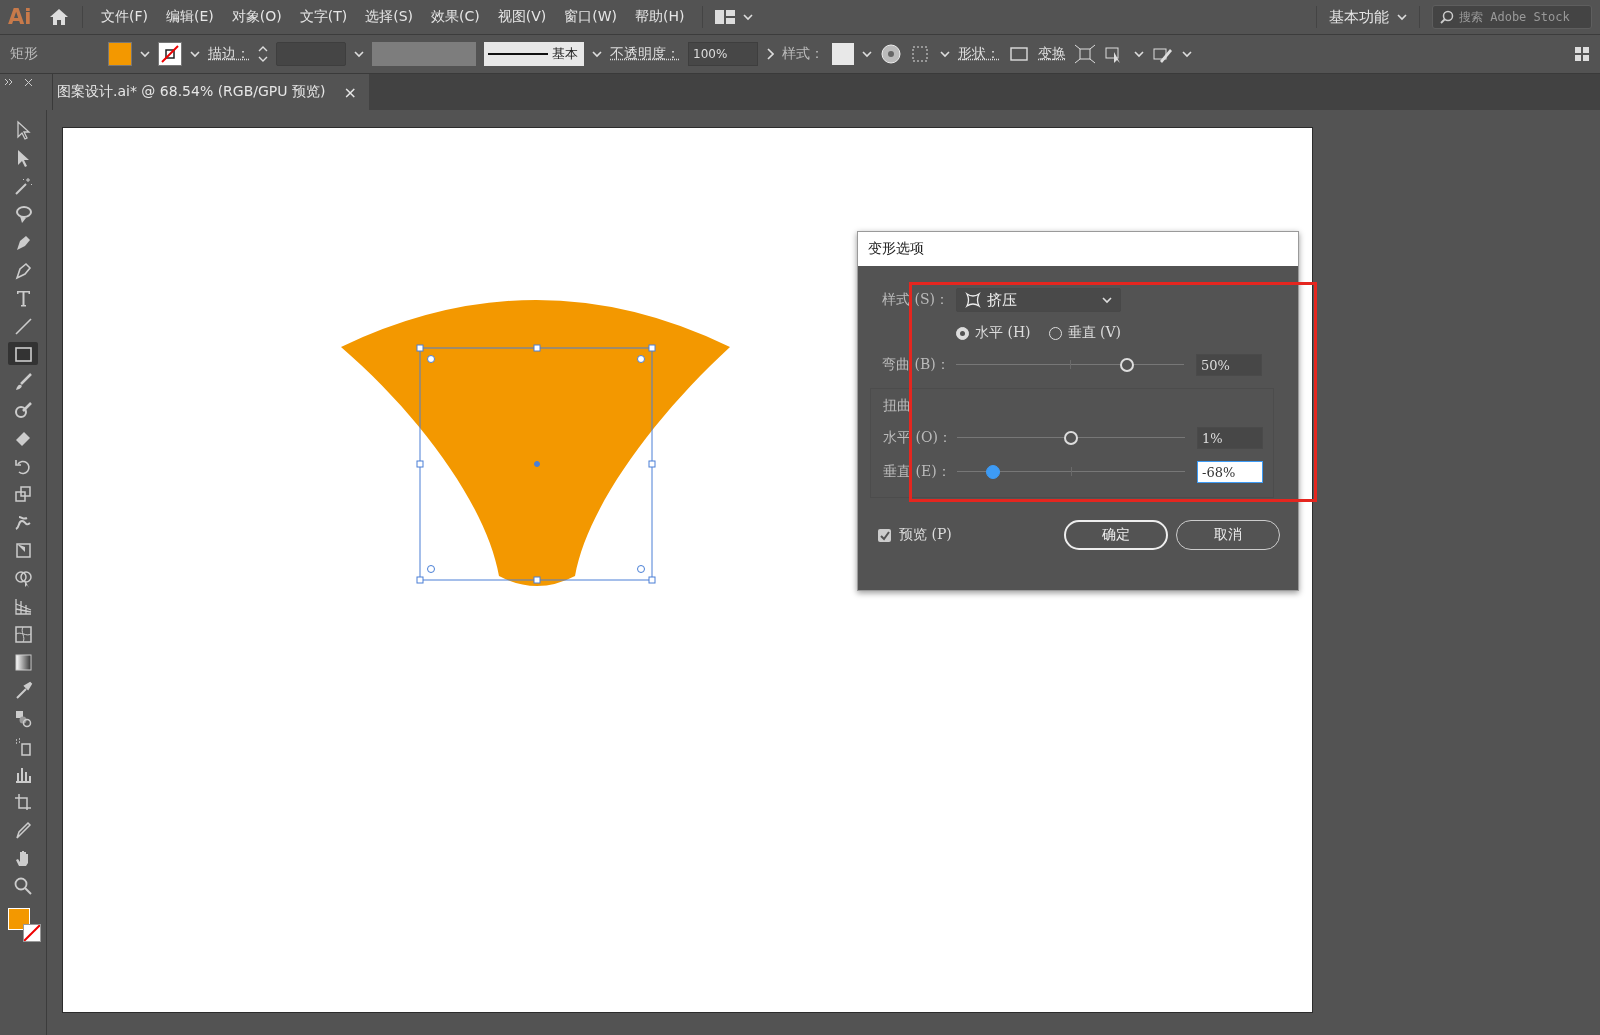  What do you see at coordinates (23, 745) in the screenshot?
I see `spray-icon` at bounding box center [23, 745].